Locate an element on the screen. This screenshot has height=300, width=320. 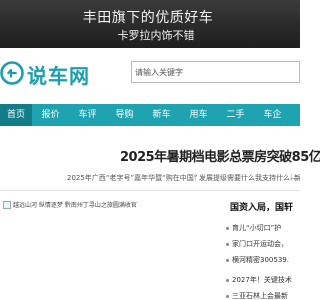
news-list-item-text: 2027年！关键技术 is located at coordinates (262, 280).